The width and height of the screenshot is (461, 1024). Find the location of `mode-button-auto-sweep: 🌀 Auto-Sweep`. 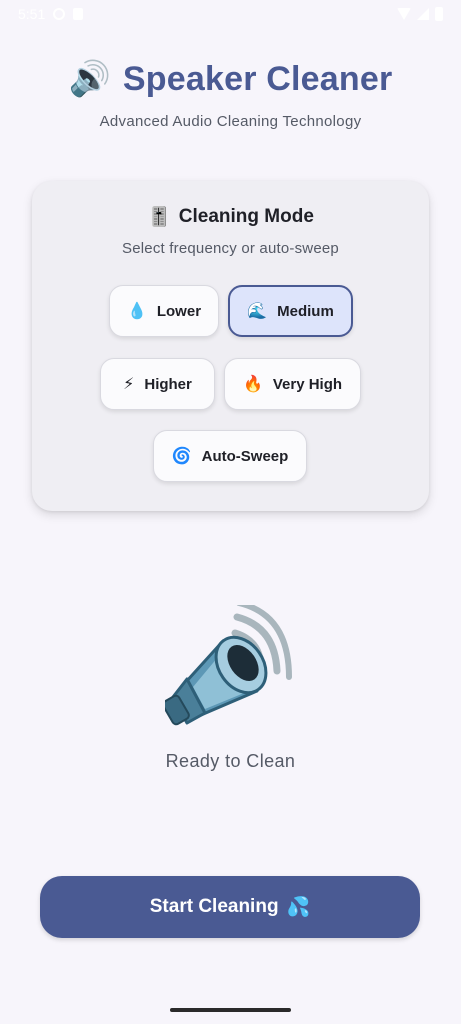

mode-button-auto-sweep: 🌀 Auto-Sweep is located at coordinates (230, 456).